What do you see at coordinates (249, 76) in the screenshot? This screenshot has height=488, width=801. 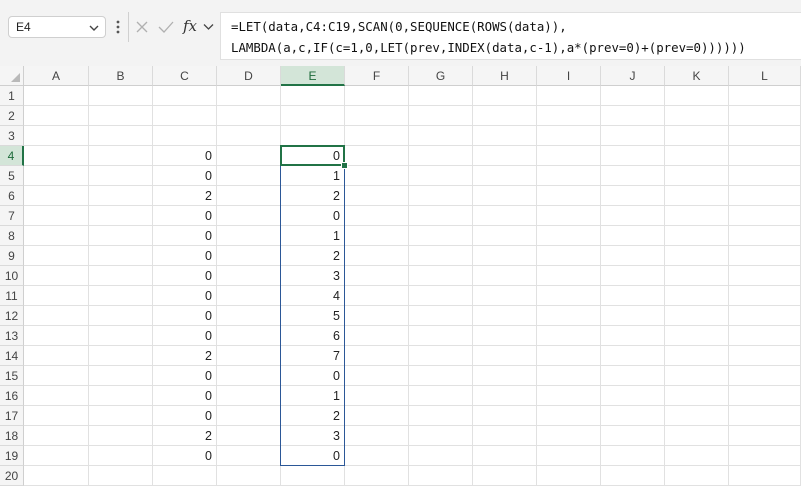 I see `column-header-d: D` at bounding box center [249, 76].